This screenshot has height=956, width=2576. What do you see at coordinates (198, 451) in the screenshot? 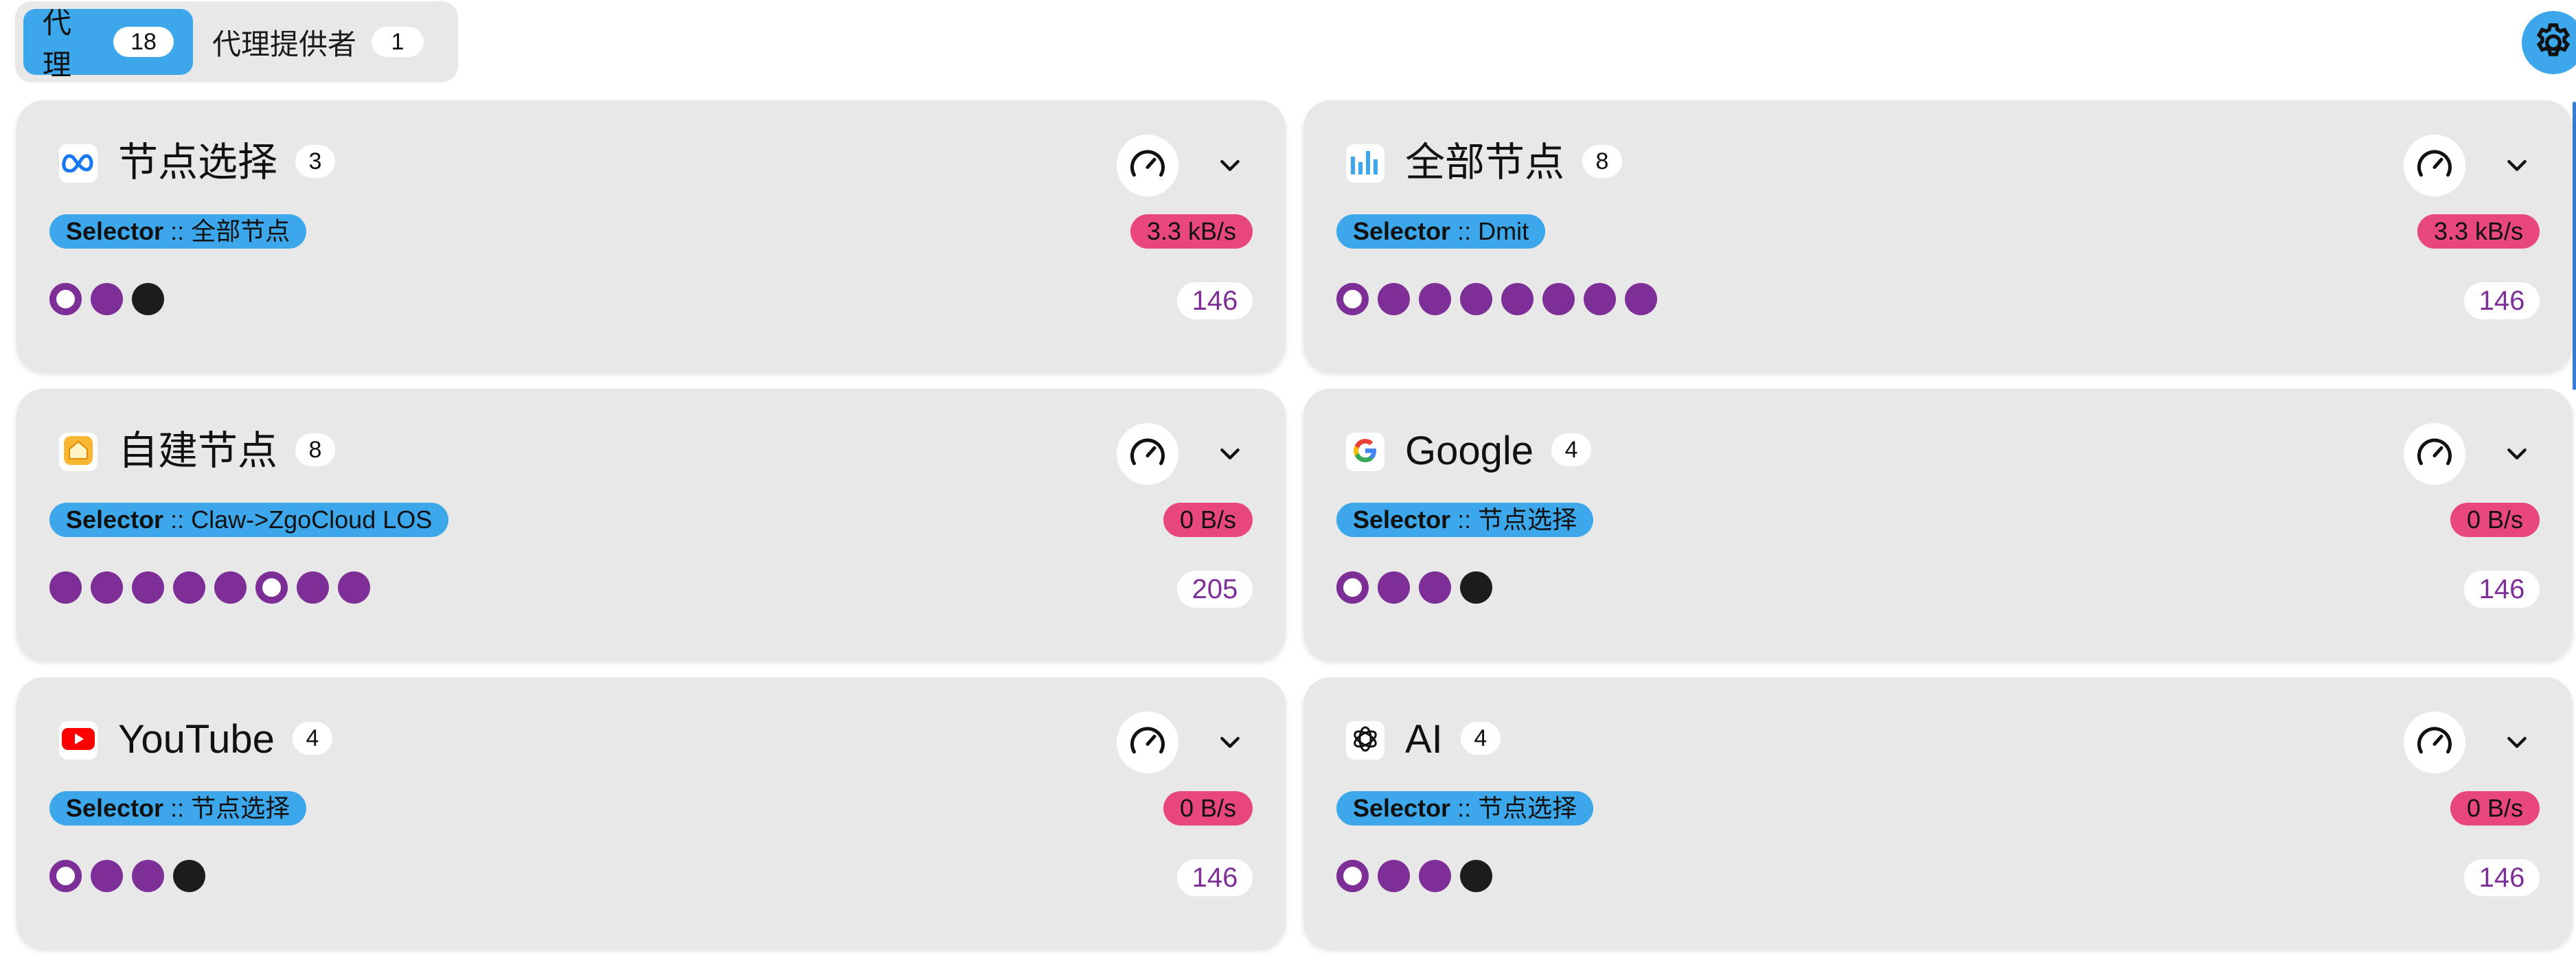
I see `group-name: 自建节点` at bounding box center [198, 451].